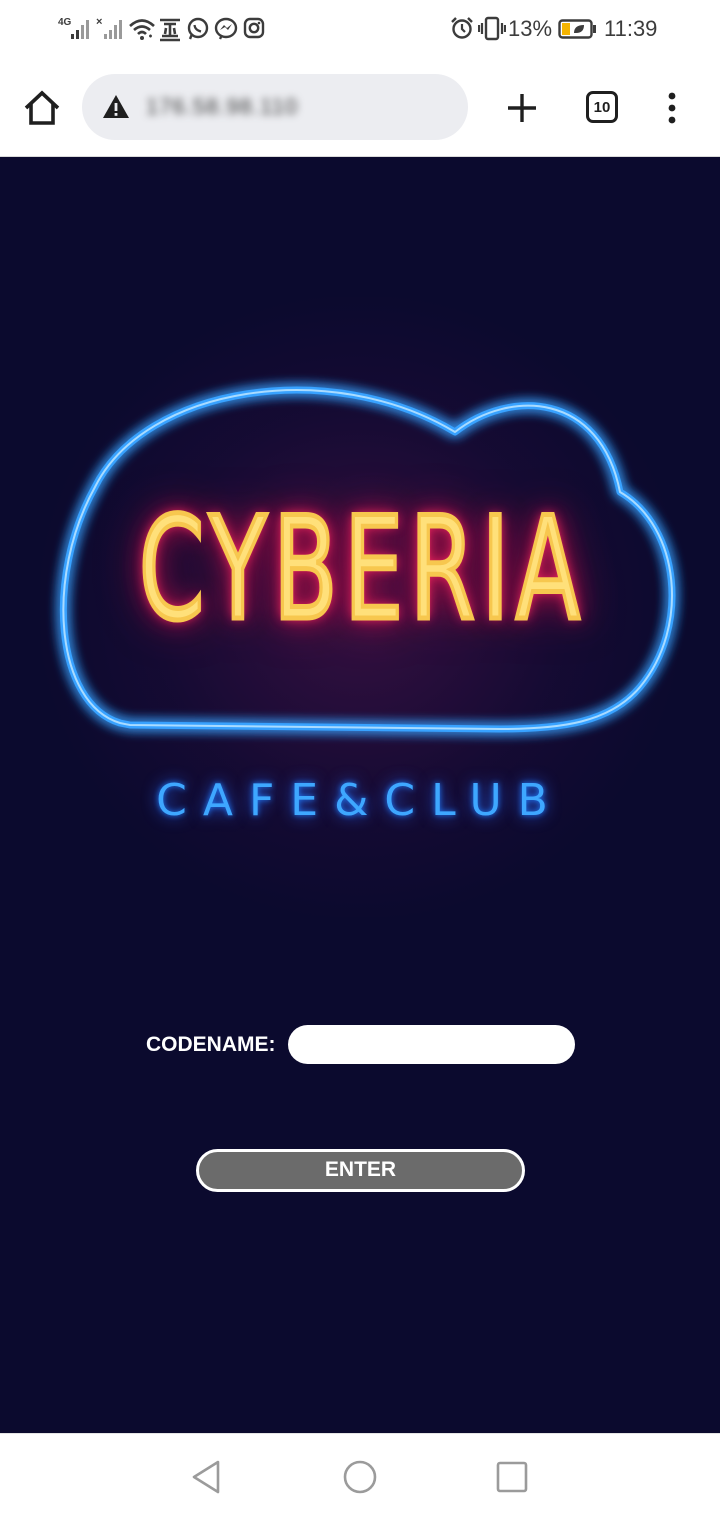 The image size is (720, 1520). I want to click on codename-label: CODENAME:, so click(211, 1044).